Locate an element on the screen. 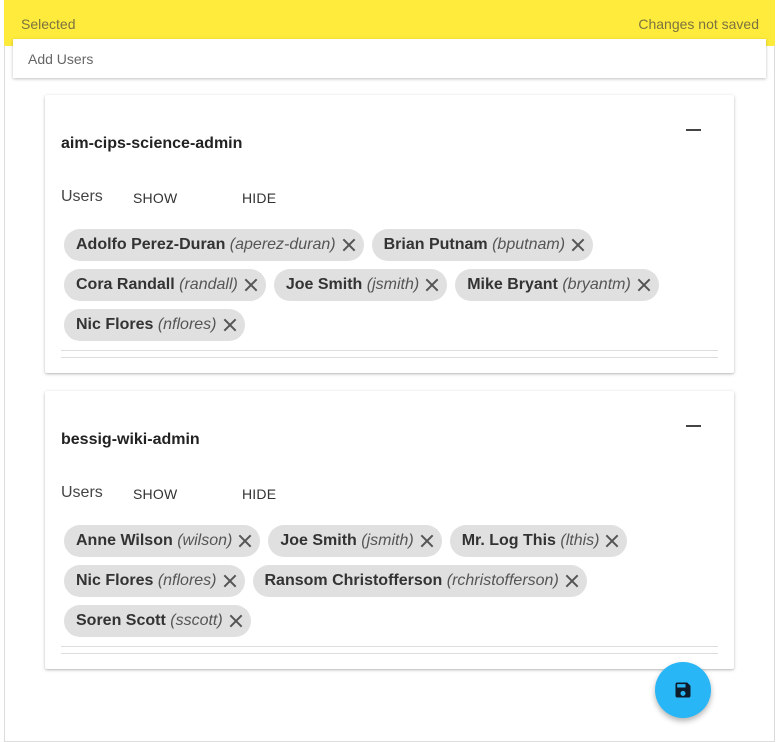 This screenshot has width=777, height=742. user-username: (rchristofferson) is located at coordinates (502, 580).